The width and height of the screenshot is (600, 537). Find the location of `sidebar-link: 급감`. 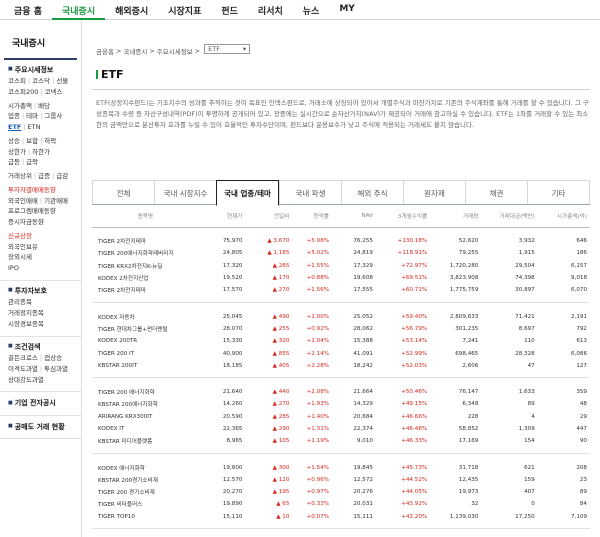

sidebar-link: 급감 is located at coordinates (62, 176).